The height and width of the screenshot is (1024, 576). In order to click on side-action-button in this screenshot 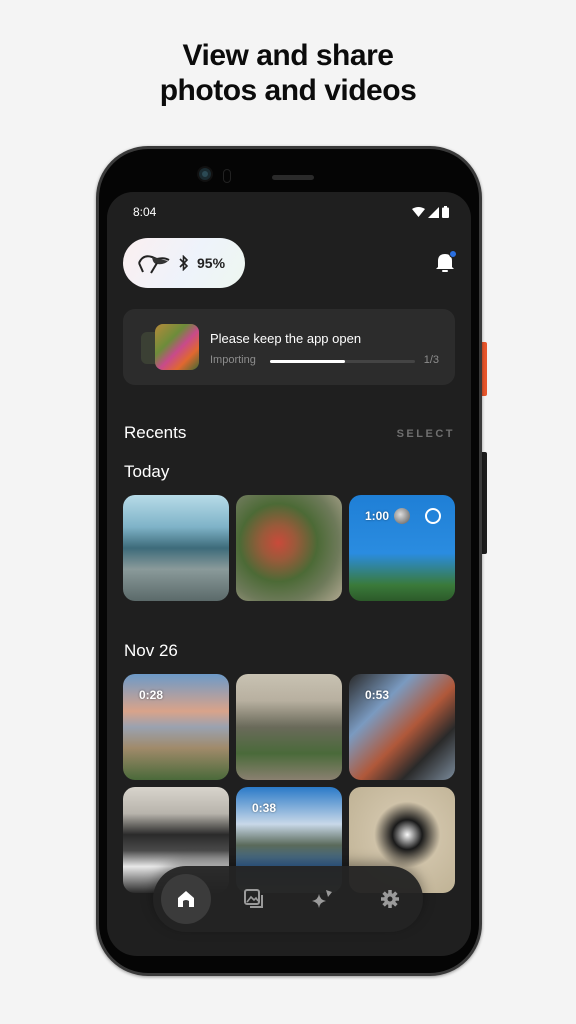, I will do `click(484, 369)`.